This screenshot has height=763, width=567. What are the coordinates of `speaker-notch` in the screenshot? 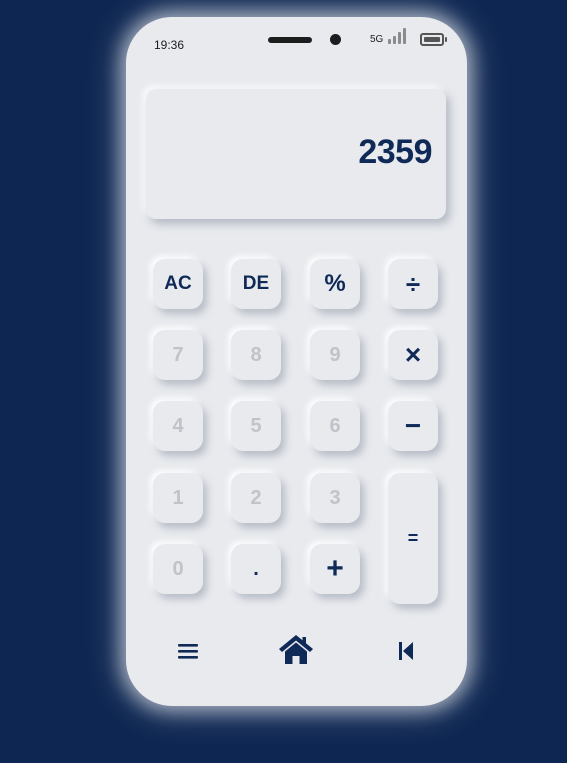 It's located at (290, 40).